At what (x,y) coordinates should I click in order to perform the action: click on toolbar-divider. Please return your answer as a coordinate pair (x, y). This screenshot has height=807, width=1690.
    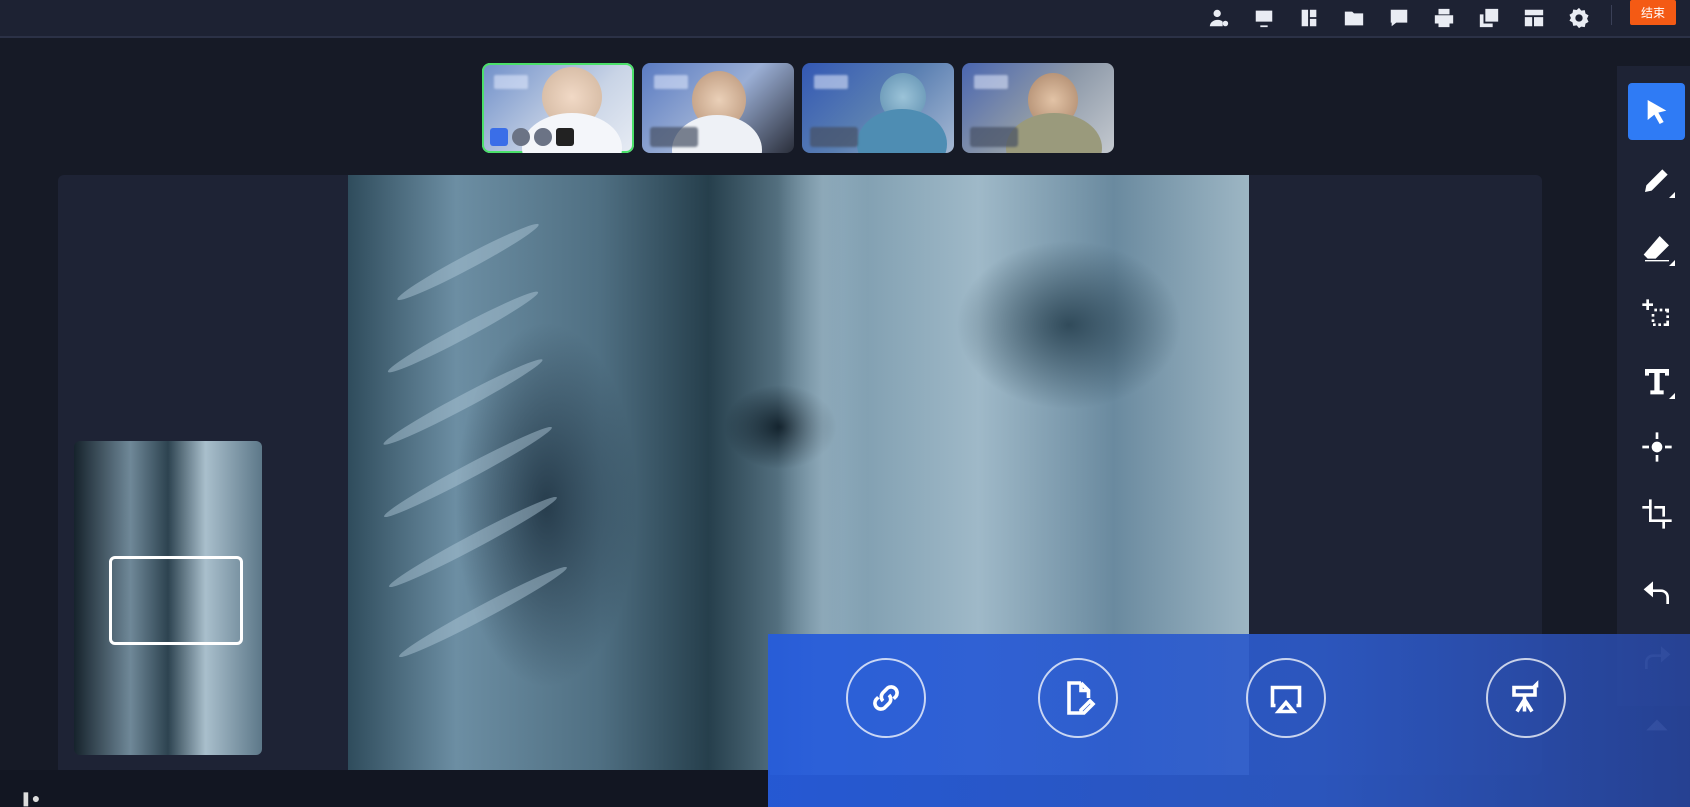
    Looking at the image, I should click on (1611, 15).